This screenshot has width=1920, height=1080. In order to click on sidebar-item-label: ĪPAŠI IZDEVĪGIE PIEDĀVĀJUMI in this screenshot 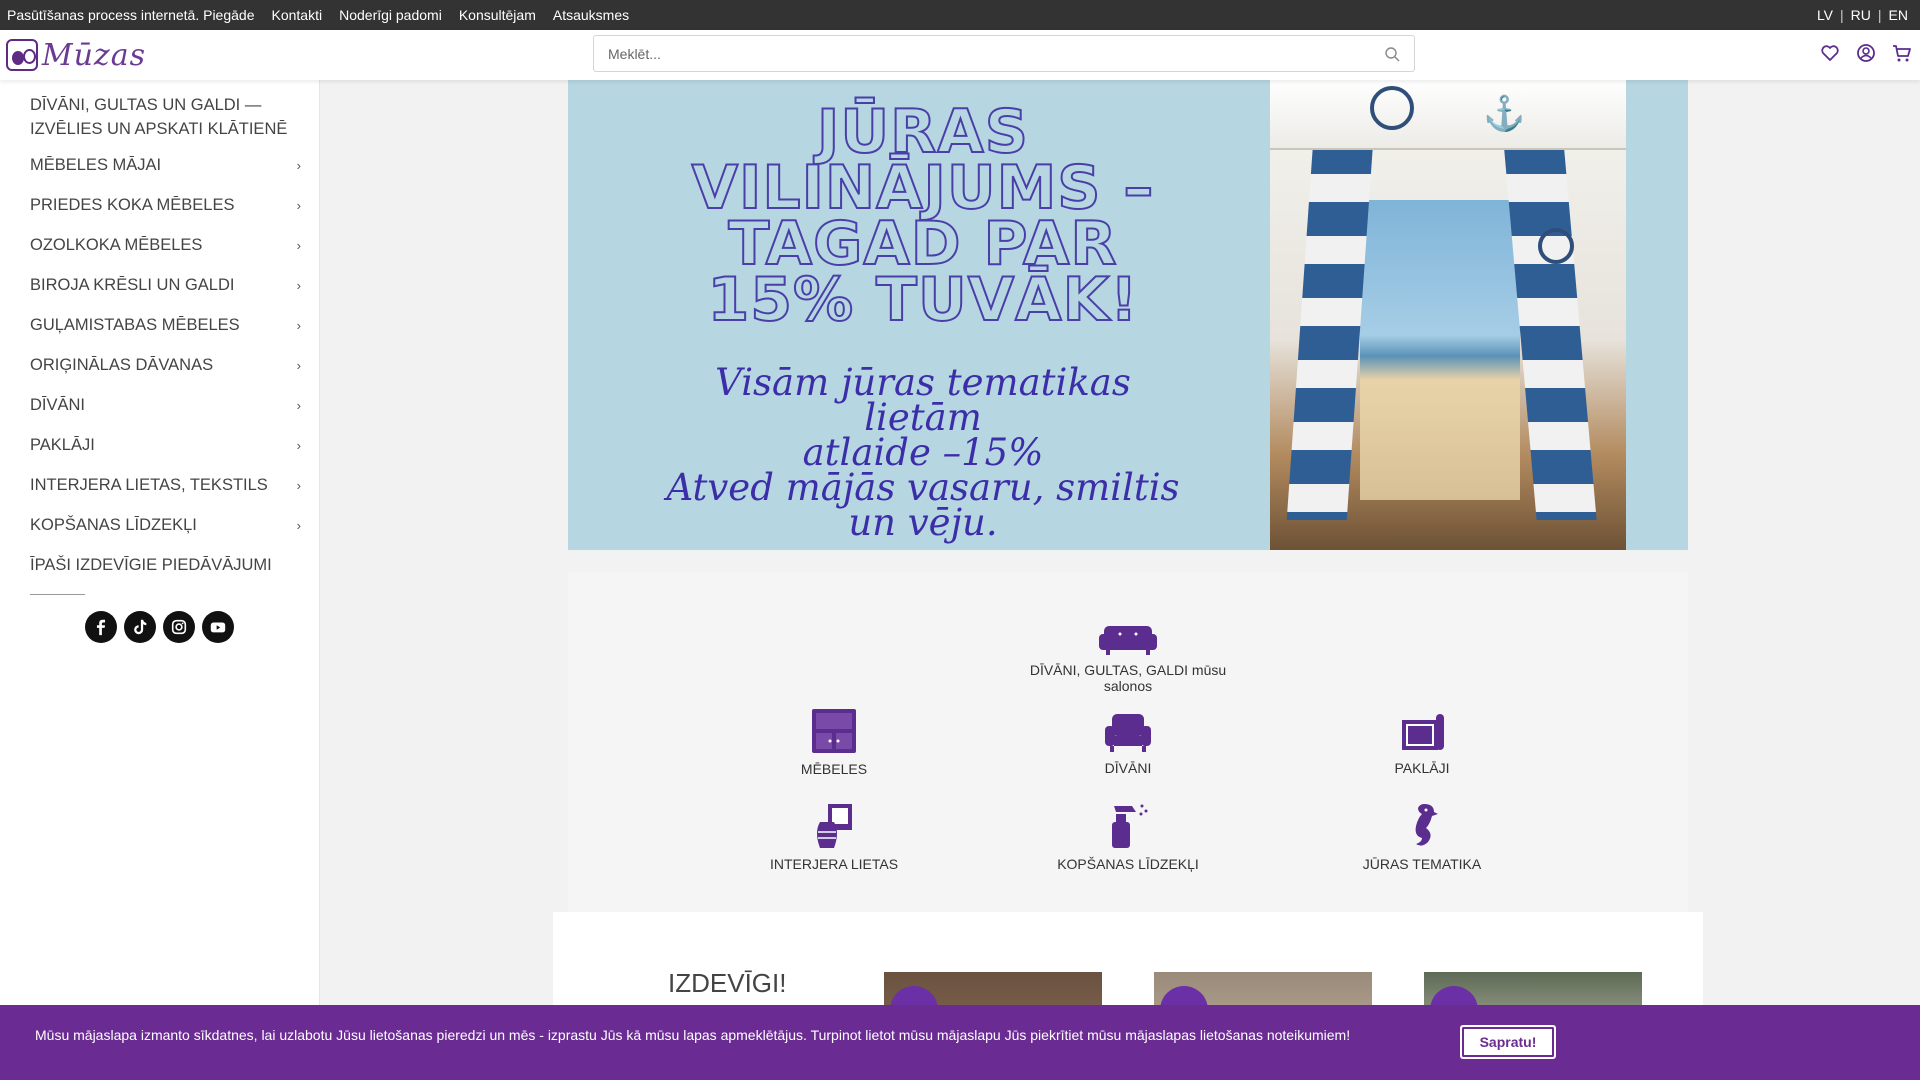, I will do `click(151, 564)`.